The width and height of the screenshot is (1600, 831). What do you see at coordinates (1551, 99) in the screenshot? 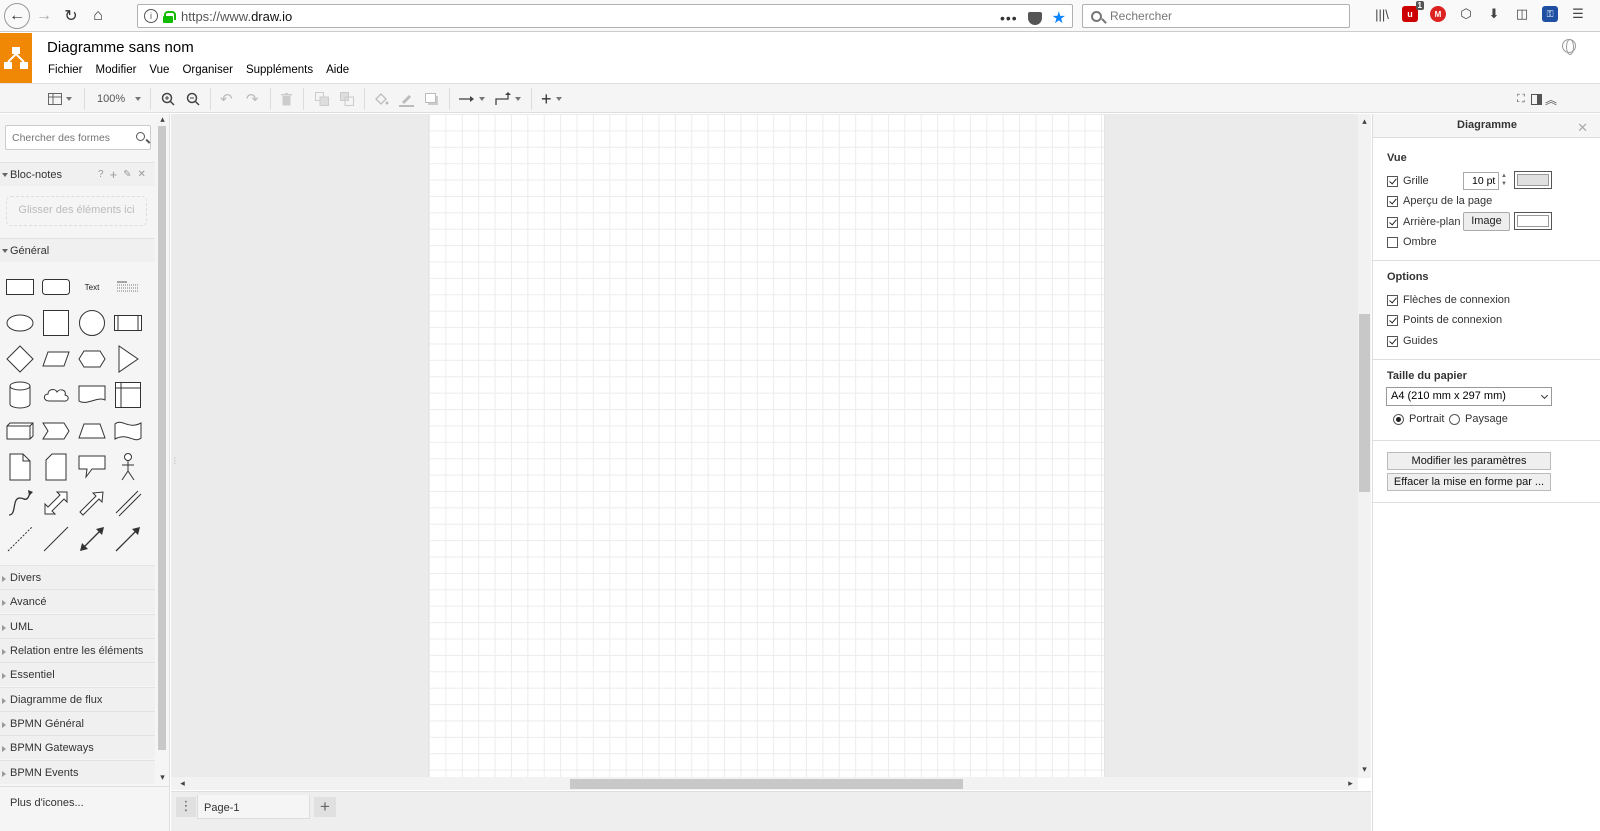
I see `collapse-header-icon: ︽` at bounding box center [1551, 99].